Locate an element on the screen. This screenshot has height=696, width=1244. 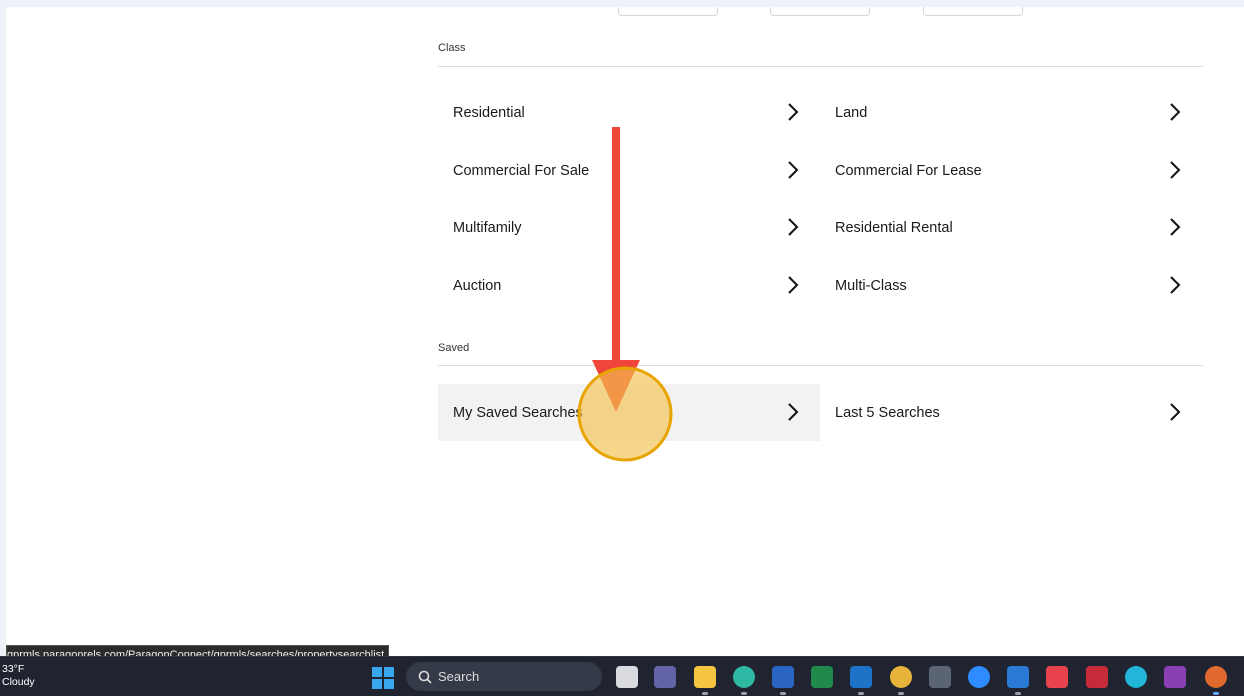
calculator-icon is located at coordinates (940, 677).